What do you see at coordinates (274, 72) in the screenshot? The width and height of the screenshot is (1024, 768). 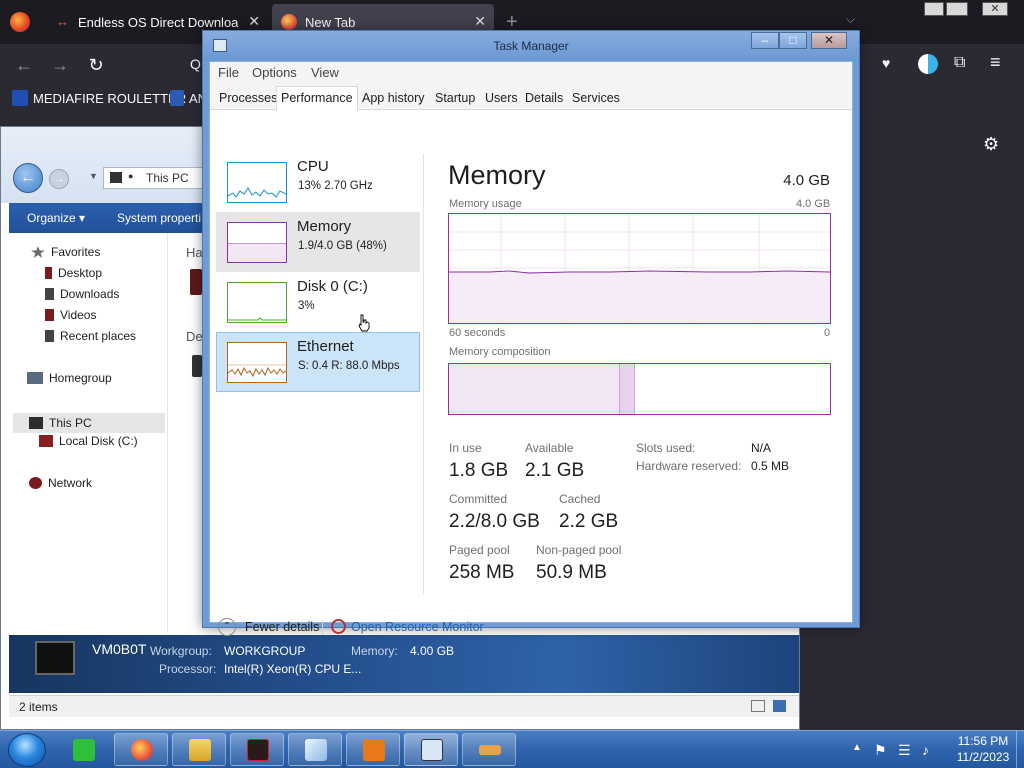 I see `menu-options: Options` at bounding box center [274, 72].